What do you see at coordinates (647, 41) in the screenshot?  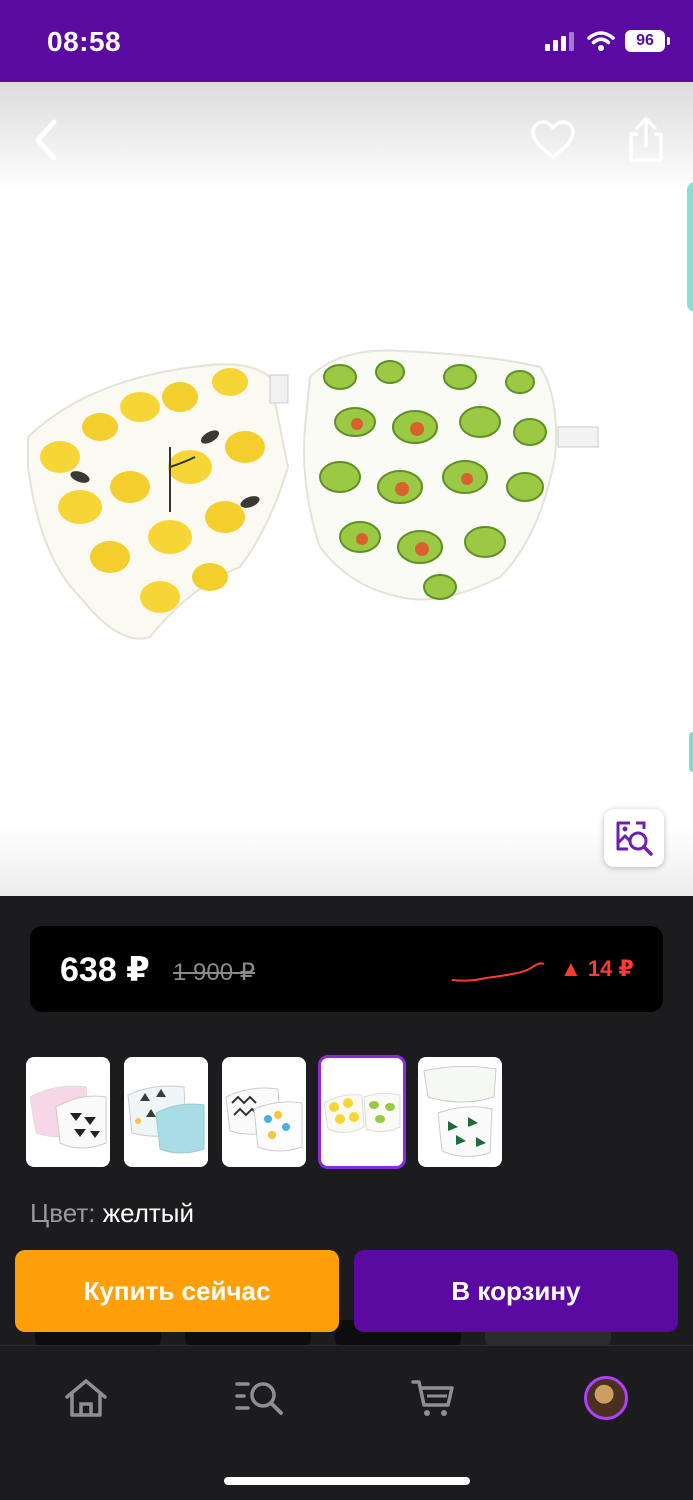 I see `battery-indicator: 96` at bounding box center [647, 41].